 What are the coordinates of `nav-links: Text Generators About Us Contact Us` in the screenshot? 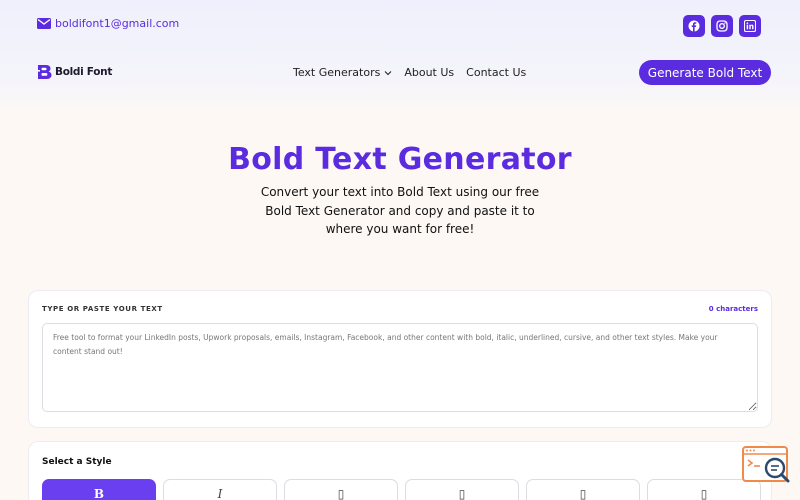 It's located at (409, 72).